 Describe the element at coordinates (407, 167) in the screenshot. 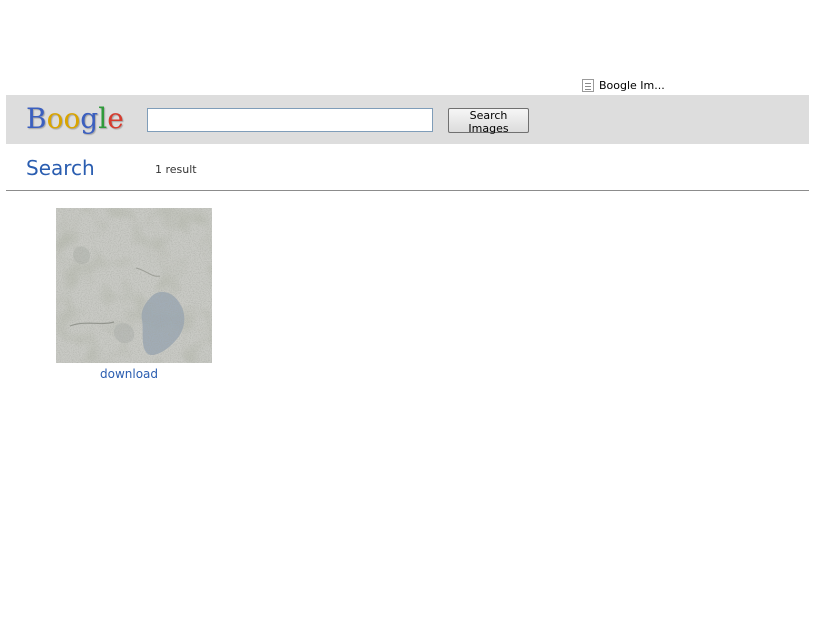

I see `results-header: Search 1 result` at that location.